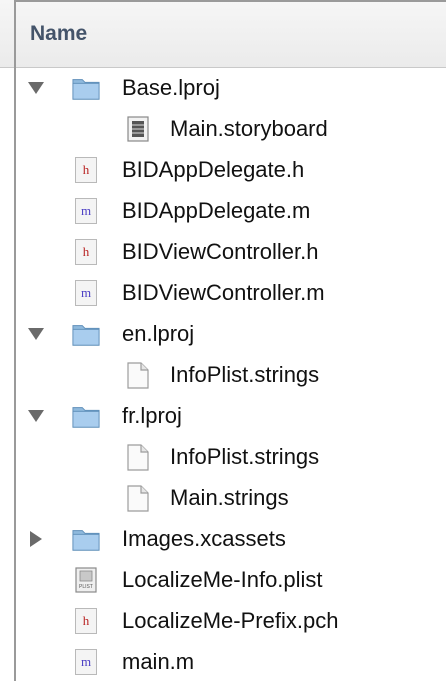  I want to click on column-header: Name, so click(223, 34).